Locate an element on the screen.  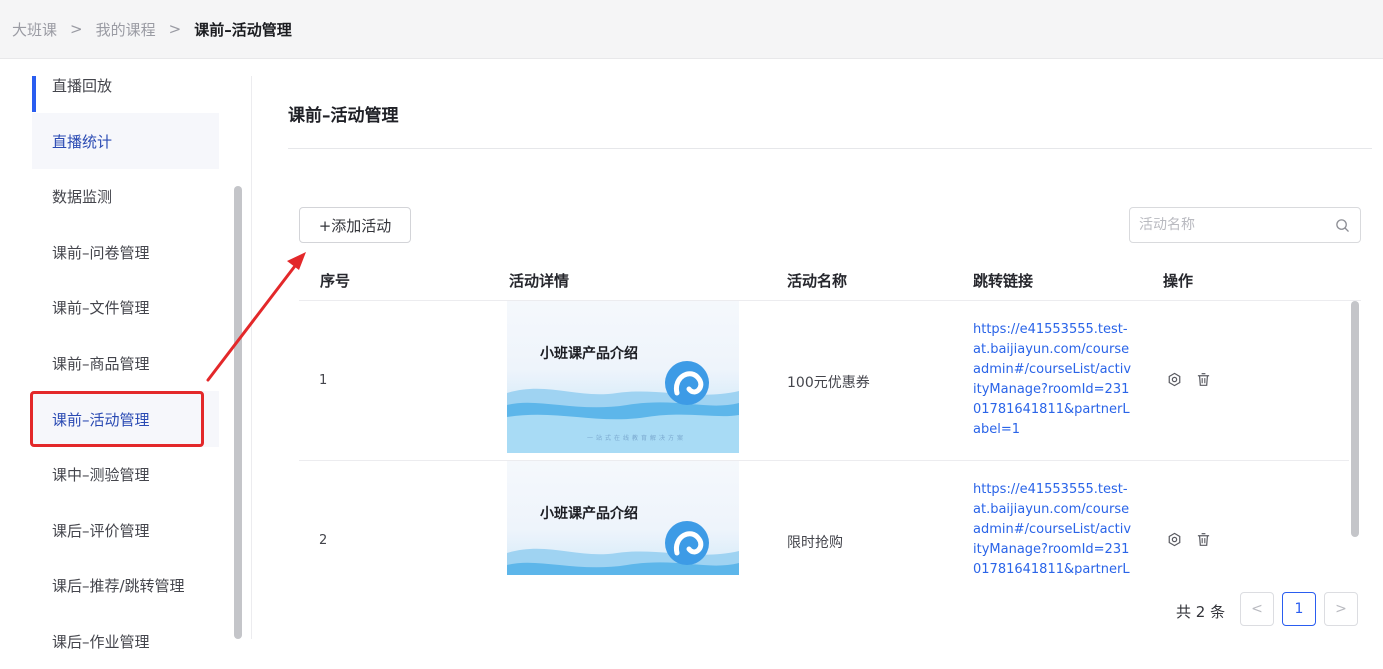
breadcrumb-item-class: 大班课 is located at coordinates (34, 29).